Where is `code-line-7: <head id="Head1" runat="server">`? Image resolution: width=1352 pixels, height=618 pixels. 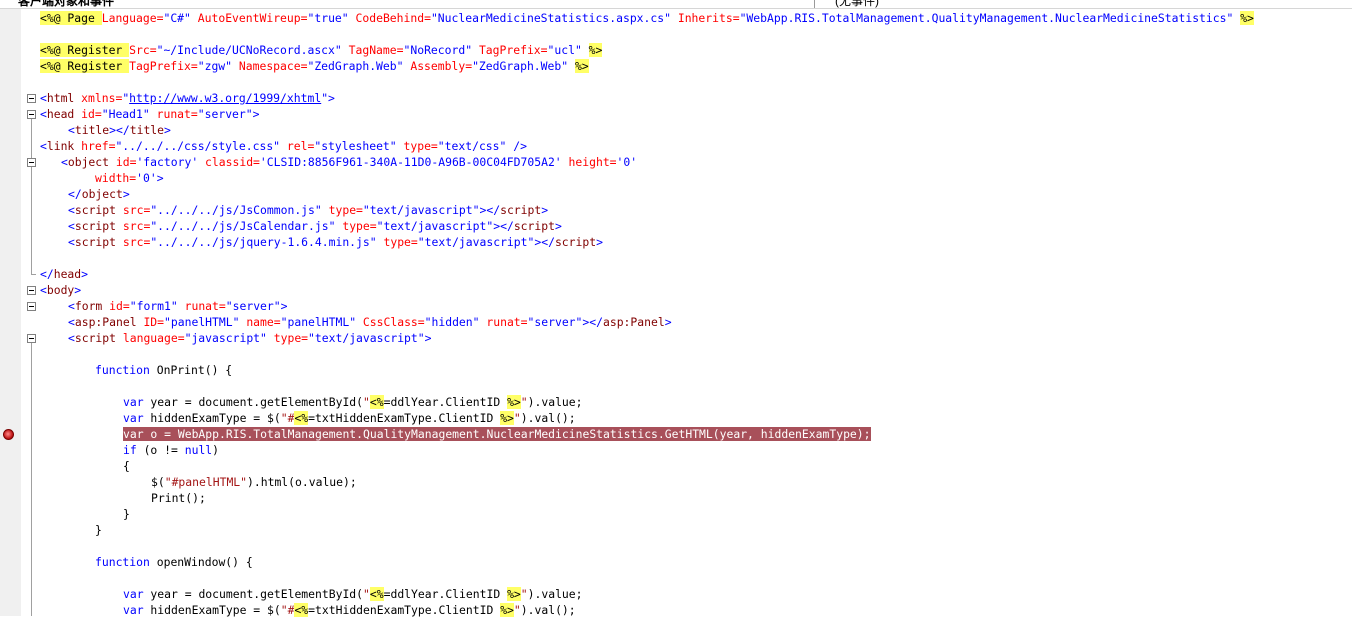 code-line-7: <head id="Head1" runat="server"> is located at coordinates (150, 114).